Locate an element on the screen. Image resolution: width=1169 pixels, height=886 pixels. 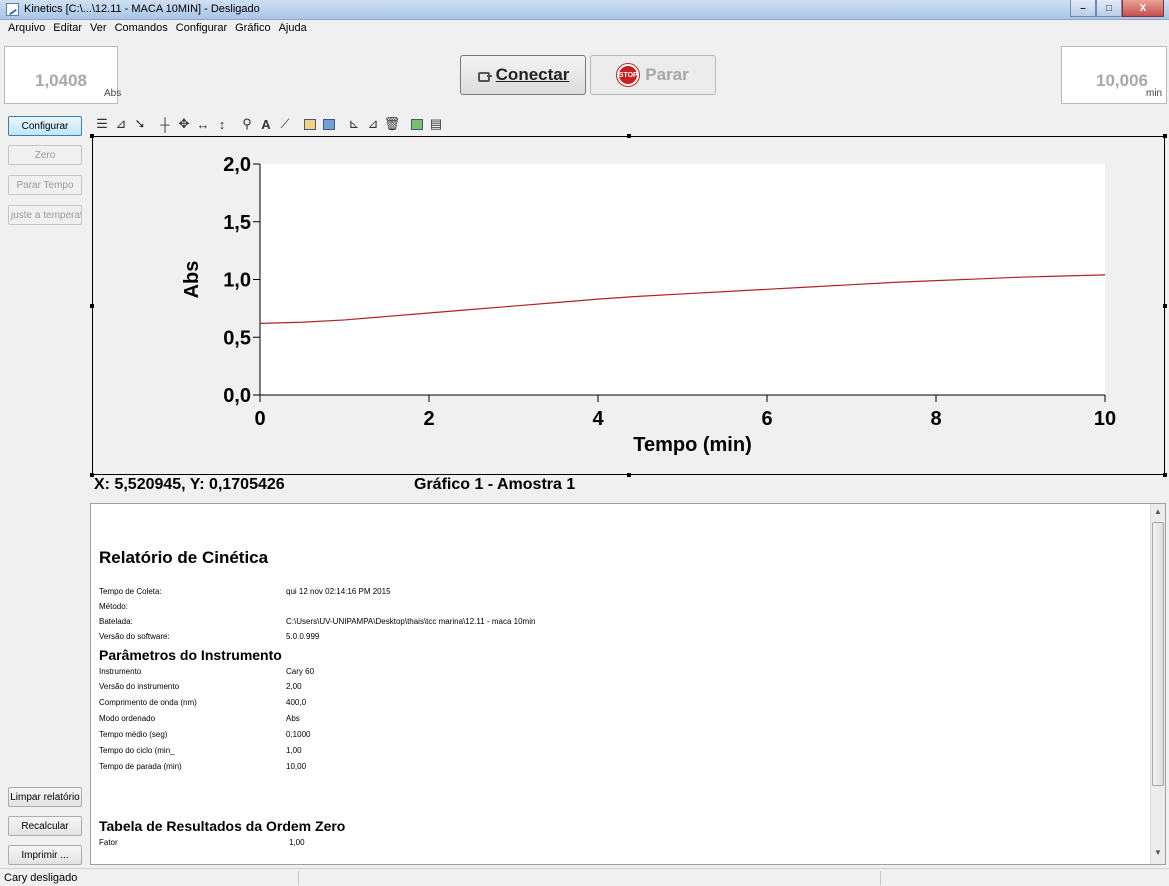
param-label: Tempo de parada (min) is located at coordinates (140, 766).